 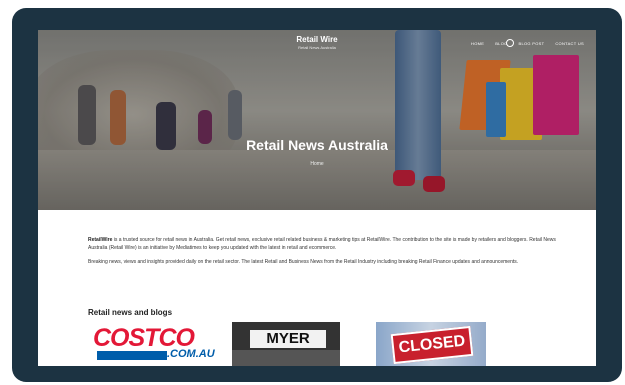 What do you see at coordinates (191, 354) in the screenshot?
I see `costco-logo-domain: .COM.AU` at bounding box center [191, 354].